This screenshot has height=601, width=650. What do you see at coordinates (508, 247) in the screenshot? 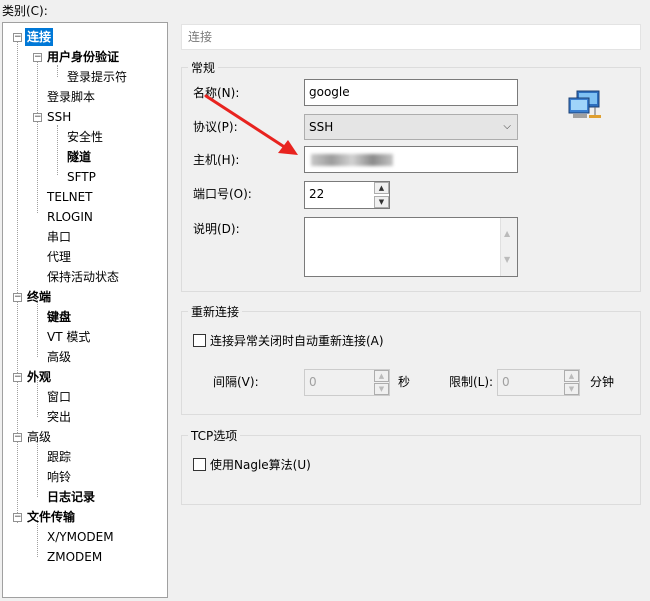
I see `description-scrollbar: ▲ ▼` at bounding box center [508, 247].